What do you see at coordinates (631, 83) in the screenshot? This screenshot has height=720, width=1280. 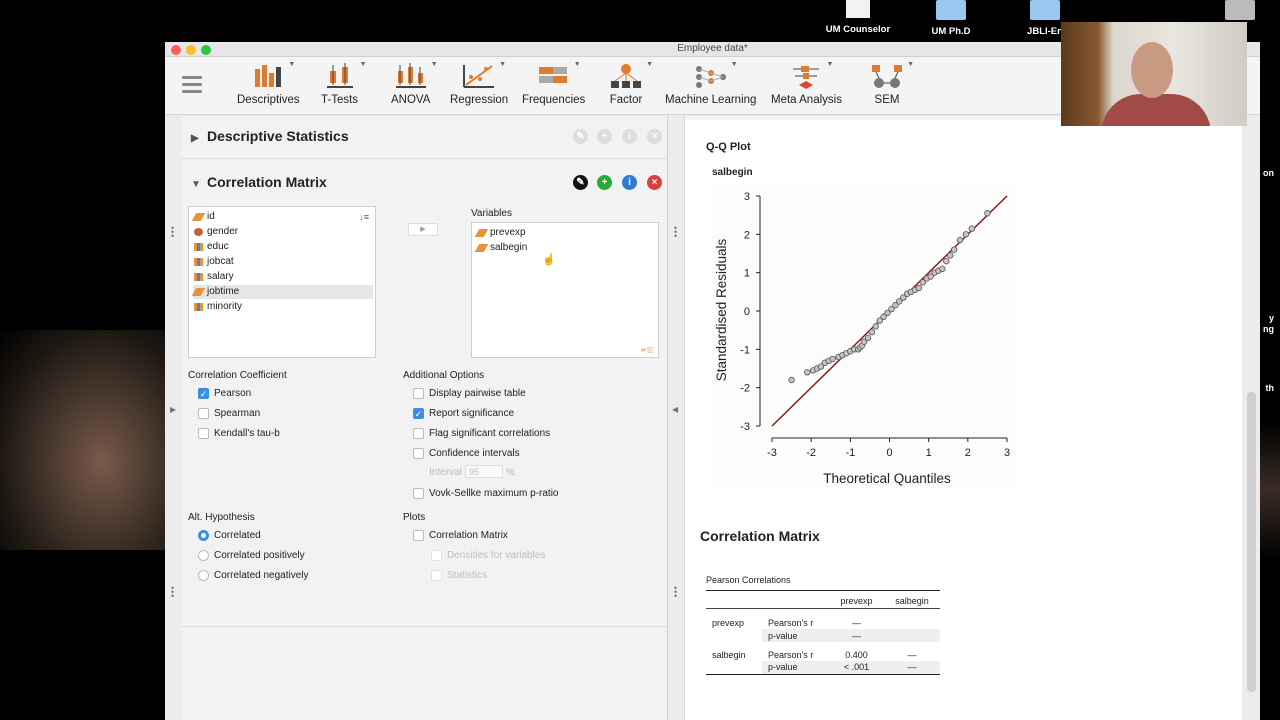 I see `tool-factor: ▼ Factor` at bounding box center [631, 83].